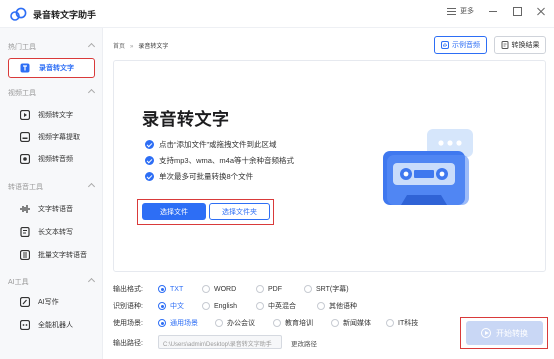  What do you see at coordinates (186, 119) in the screenshot?
I see `dropzone-title: 录音转文字` at bounding box center [186, 119].